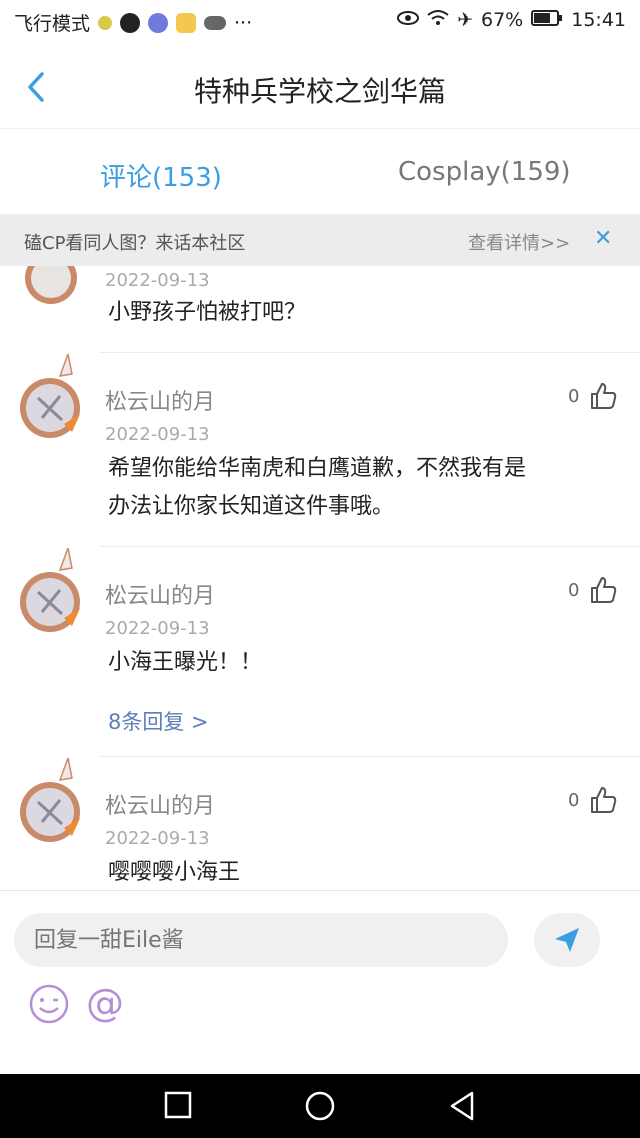 The height and width of the screenshot is (1138, 640). What do you see at coordinates (130, 22) in the screenshot?
I see `tiktok-icon` at bounding box center [130, 22].